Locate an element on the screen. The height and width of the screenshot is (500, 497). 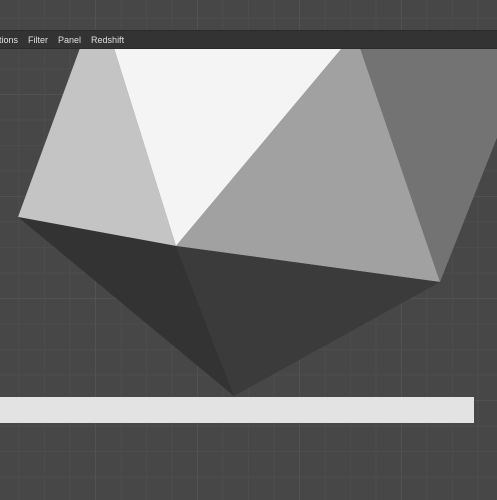
menu-bar: tions Filter Panel Redshift is located at coordinates (248, 39).